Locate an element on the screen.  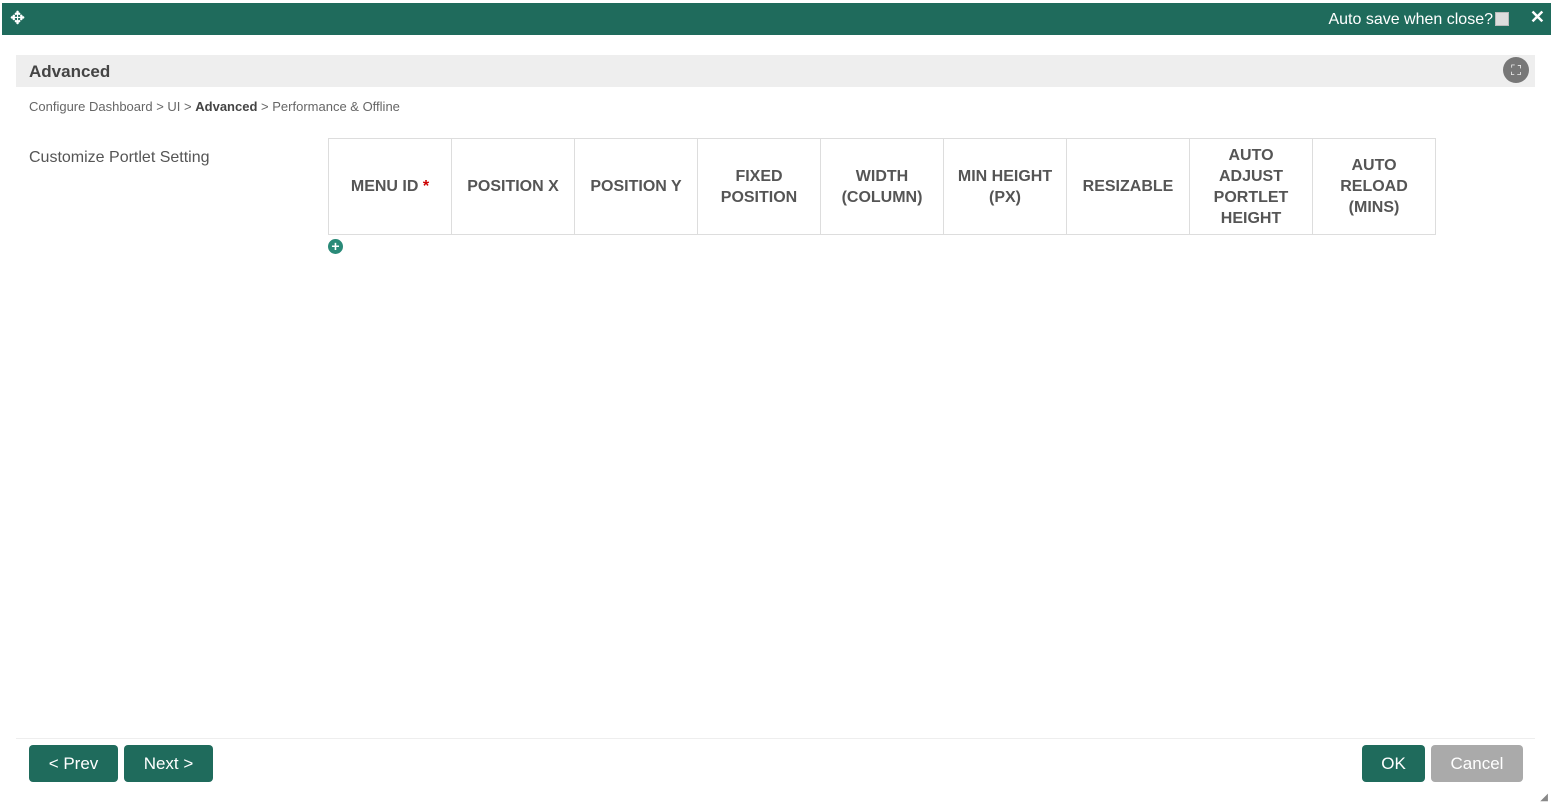
column-header: RESIZABLE is located at coordinates (1128, 186).